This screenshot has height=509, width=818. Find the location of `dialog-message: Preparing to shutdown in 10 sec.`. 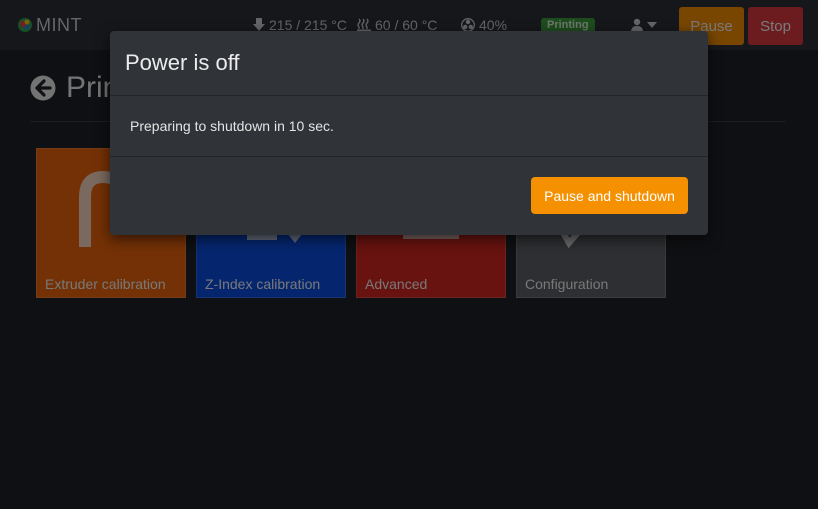

dialog-message: Preparing to shutdown in 10 sec. is located at coordinates (232, 126).